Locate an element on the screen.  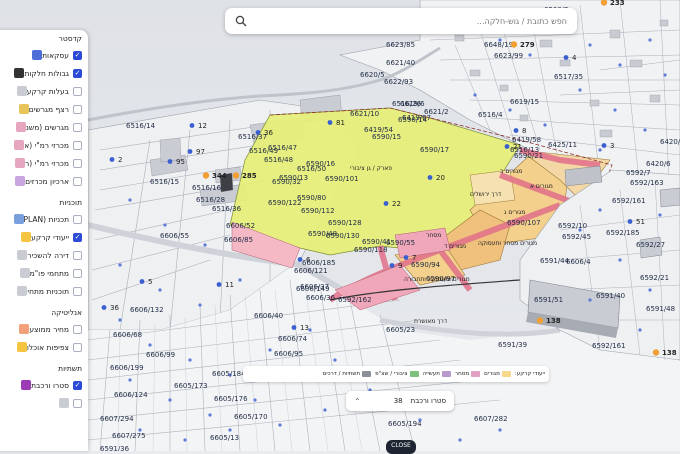
layer-toggle-row: תכניות (PLAN is located at coordinates (44, 219).